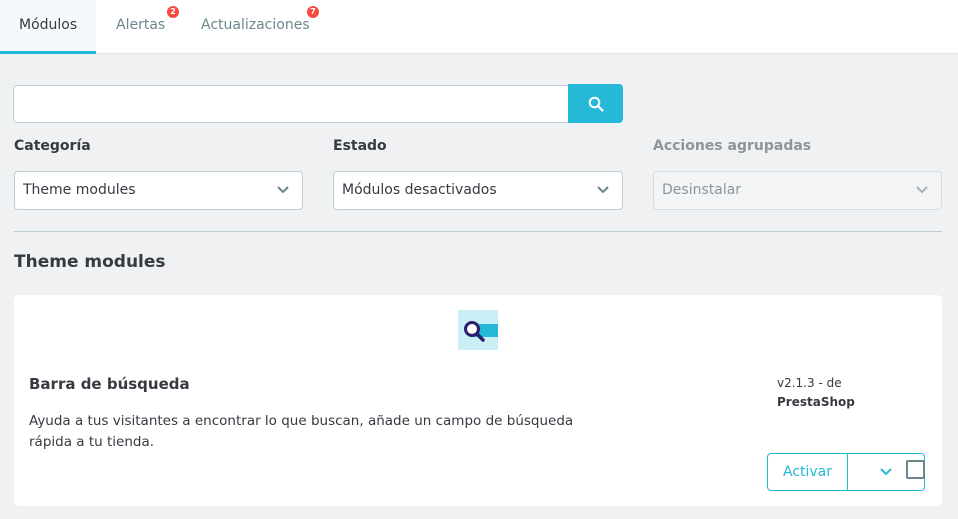  I want to click on bulk-actions-label: Acciones agrupadas, so click(732, 146).